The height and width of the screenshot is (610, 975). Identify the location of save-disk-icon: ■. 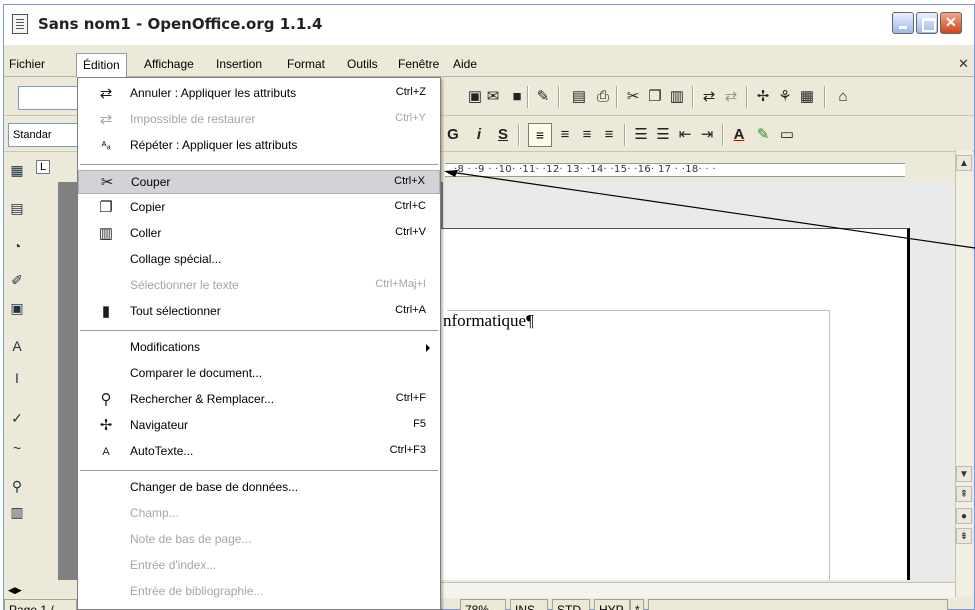
(517, 97).